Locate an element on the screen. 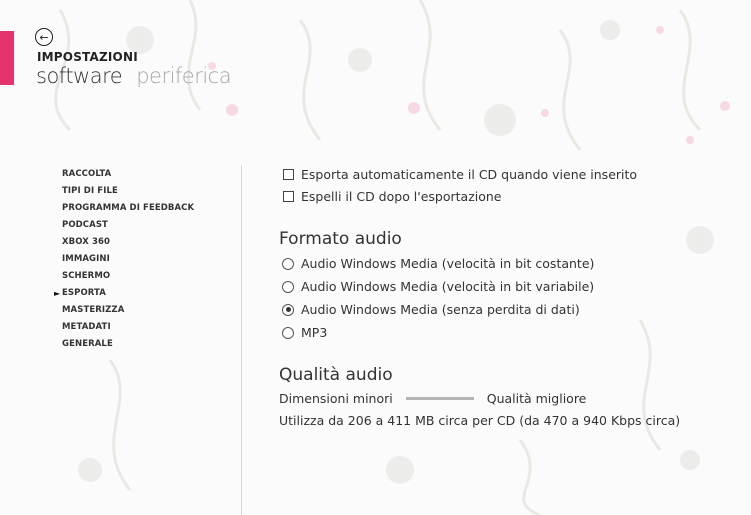 Image resolution: width=751 pixels, height=515 pixels. audio-quality-title: Qualità audio is located at coordinates (336, 375).